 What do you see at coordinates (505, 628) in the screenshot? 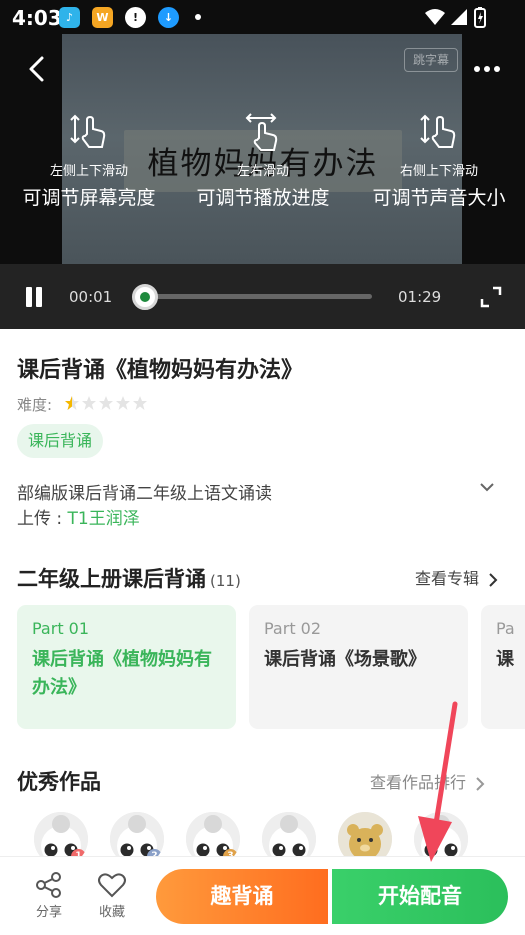
I see `part-number: Pa` at bounding box center [505, 628].